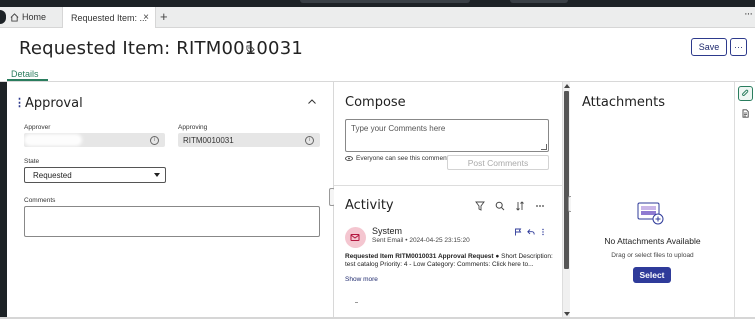  Describe the element at coordinates (375, 102) in the screenshot. I see `compose-title: Compose` at that location.